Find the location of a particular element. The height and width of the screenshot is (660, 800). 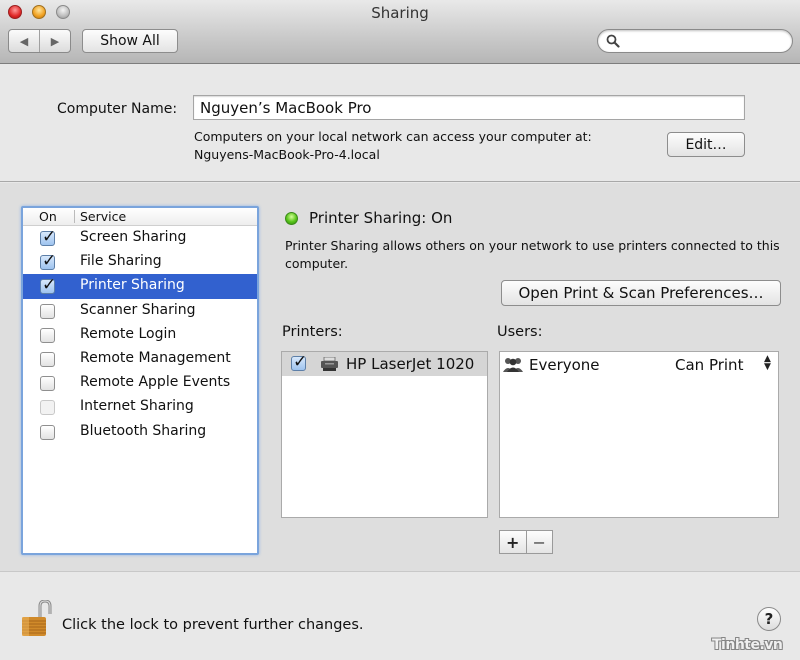

printer-name: HP LaserJet 1020 is located at coordinates (410, 364).